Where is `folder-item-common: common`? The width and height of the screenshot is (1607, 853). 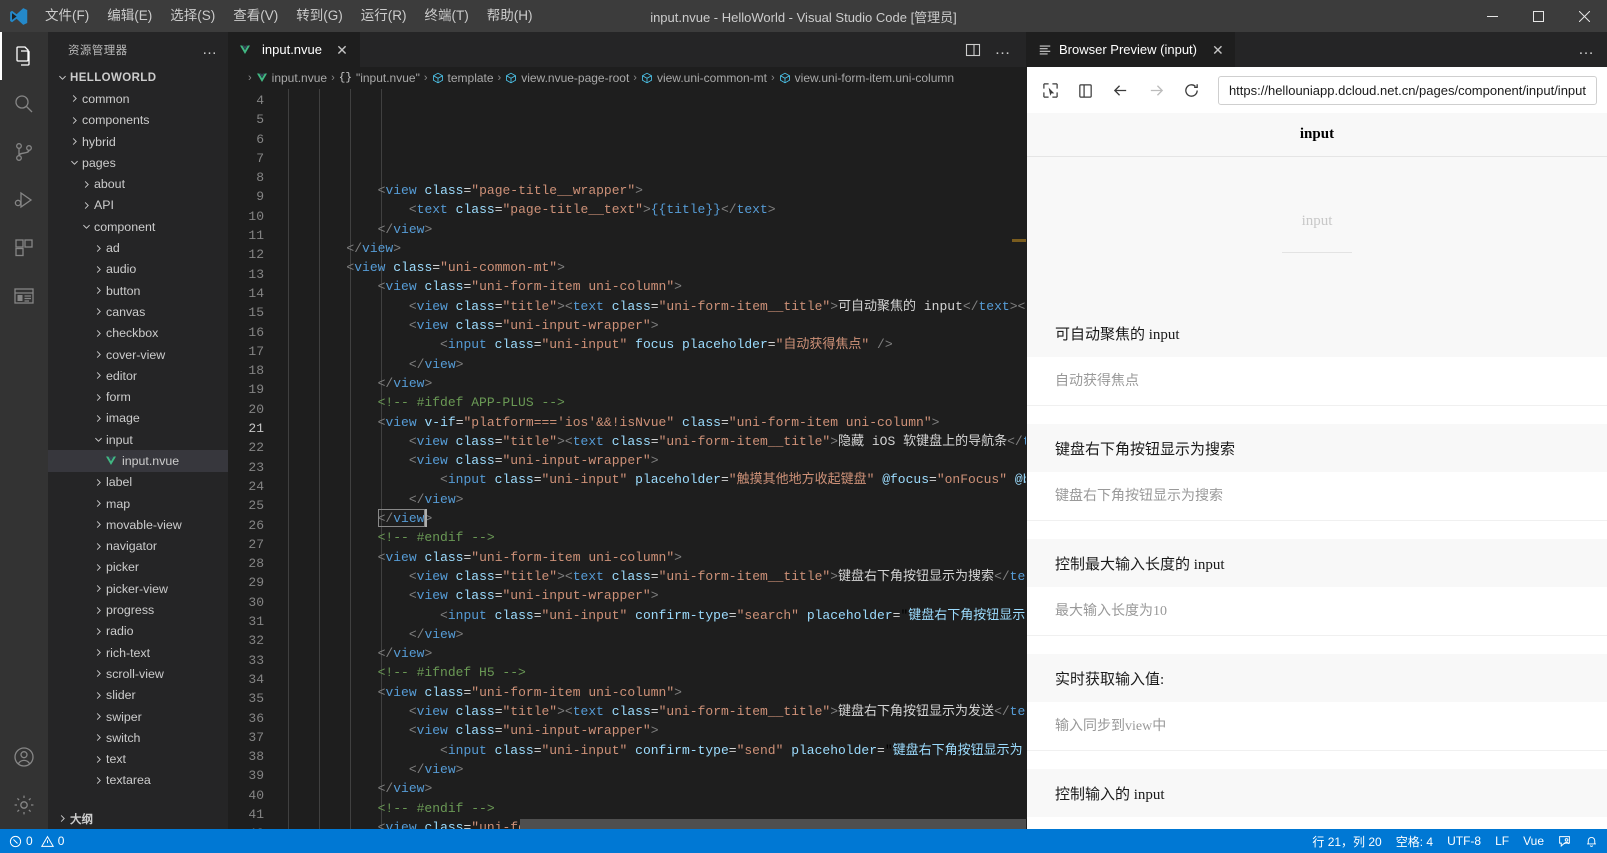 folder-item-common: common is located at coordinates (138, 98).